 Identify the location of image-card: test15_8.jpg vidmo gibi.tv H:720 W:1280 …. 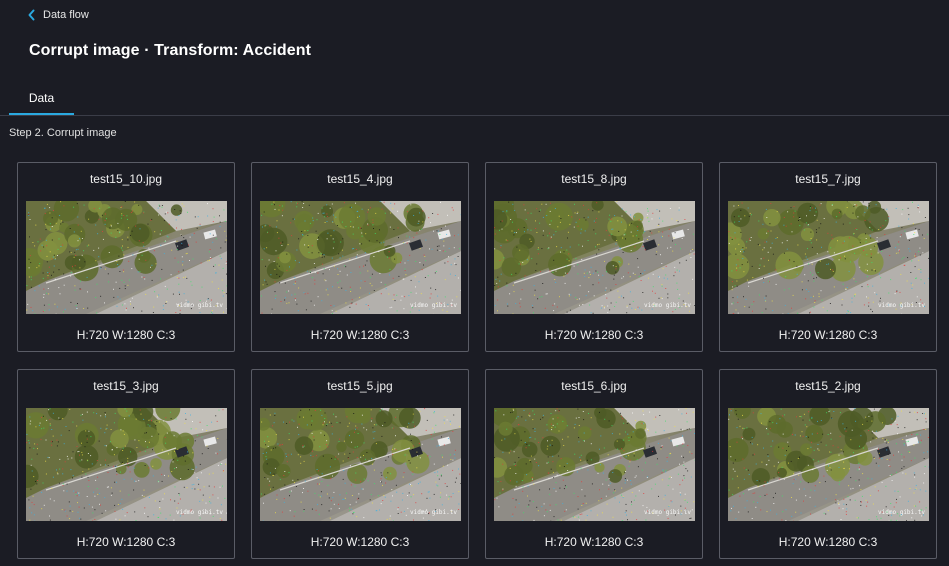
(594, 257).